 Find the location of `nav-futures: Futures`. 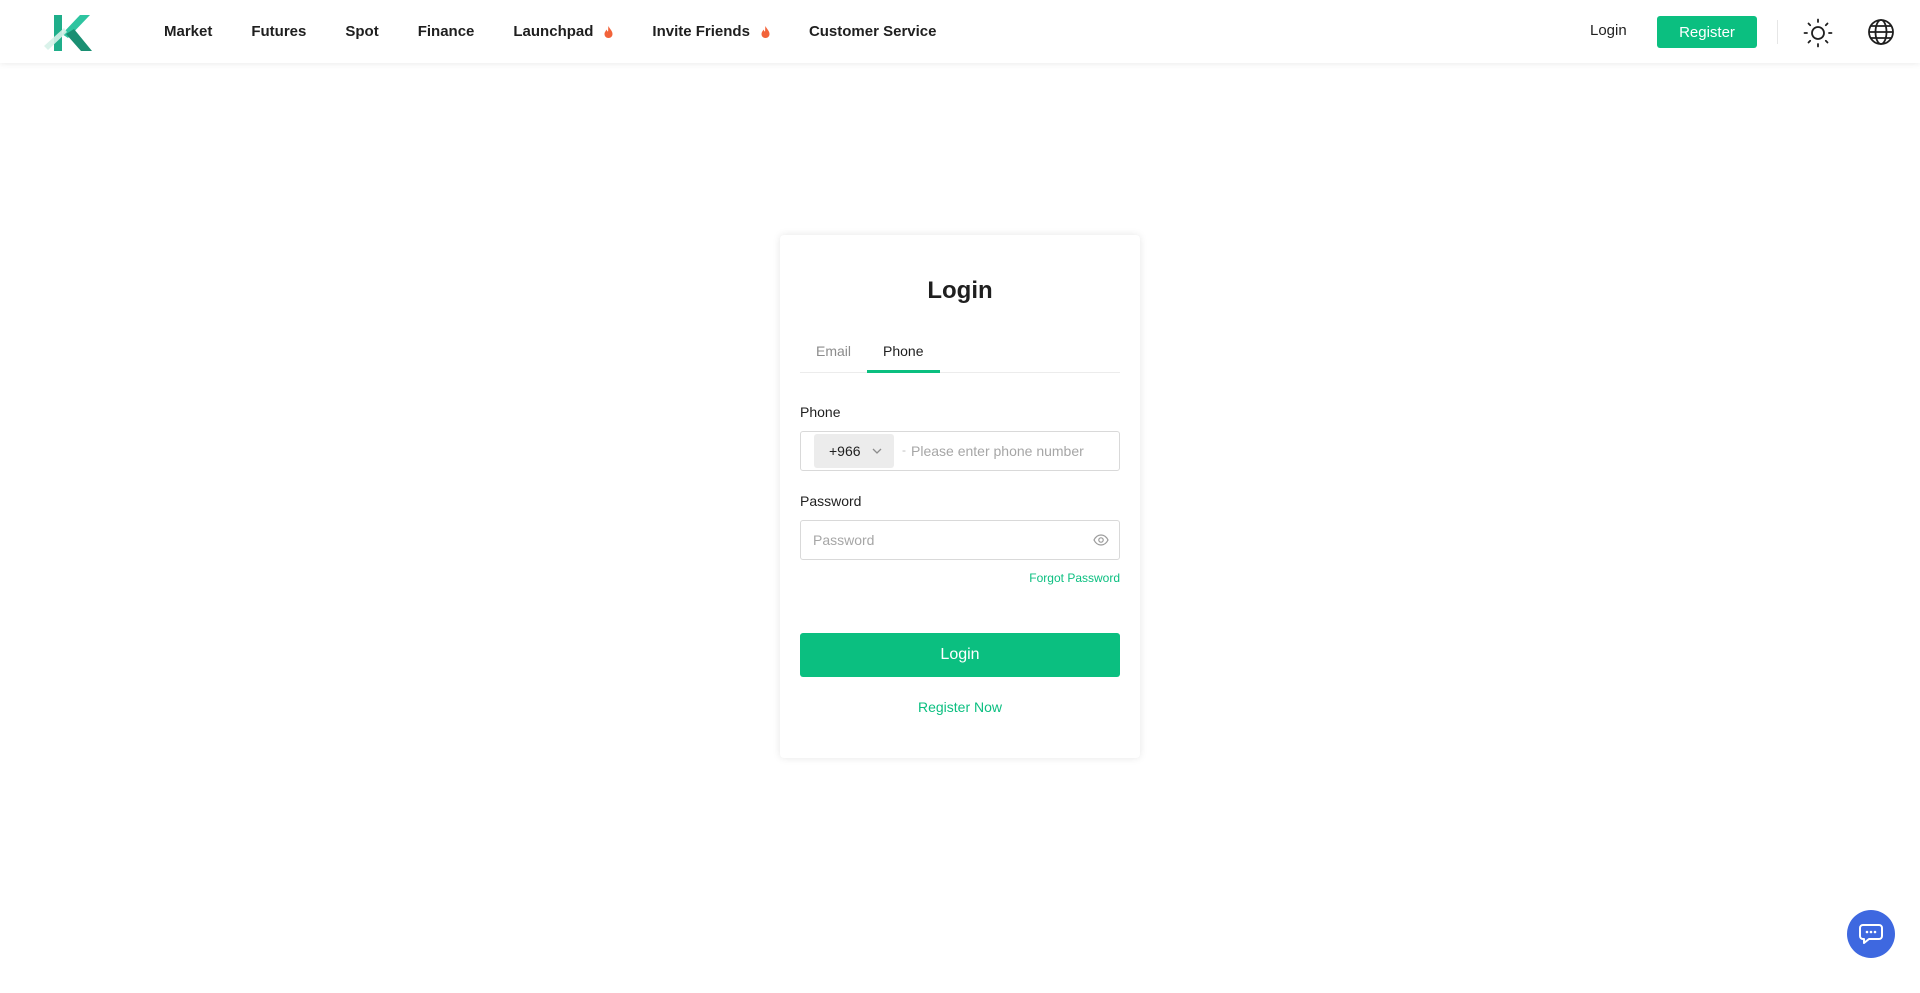

nav-futures: Futures is located at coordinates (278, 31).